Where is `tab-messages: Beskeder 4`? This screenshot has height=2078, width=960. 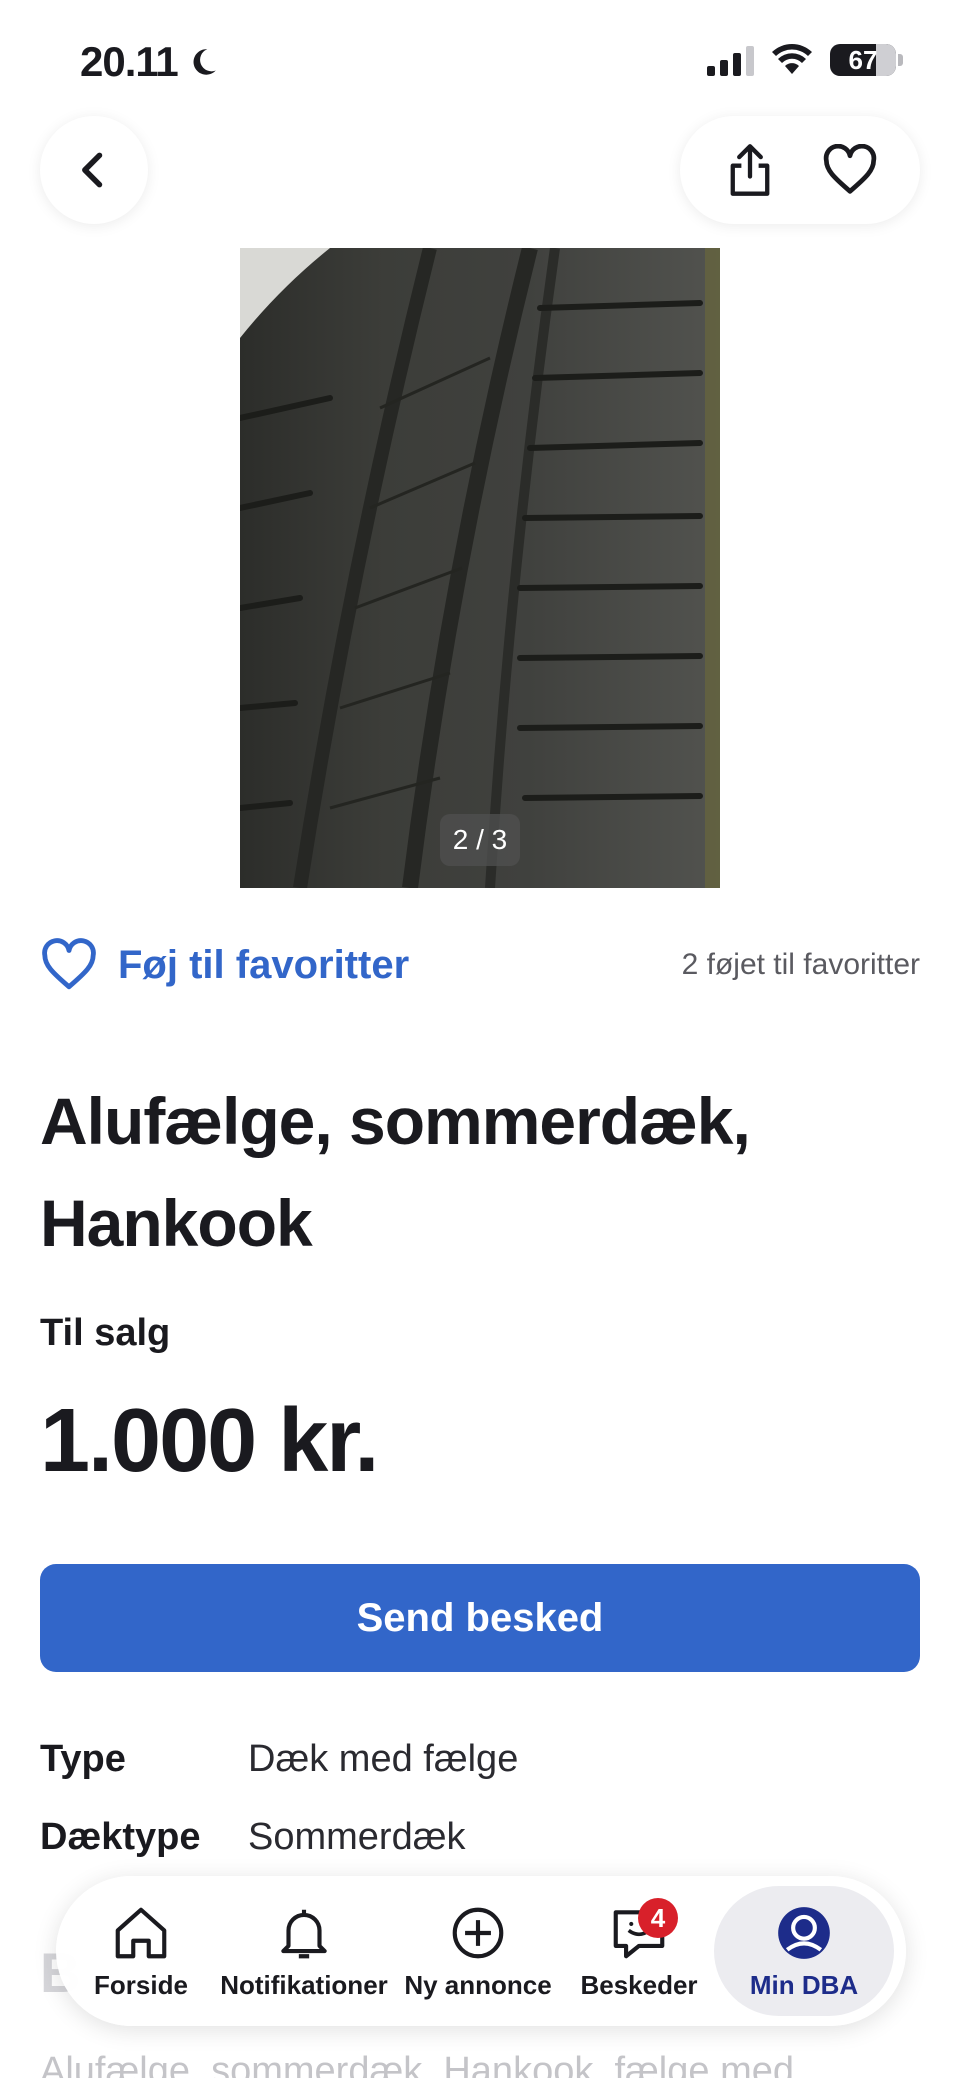 tab-messages: Beskeder 4 is located at coordinates (639, 1951).